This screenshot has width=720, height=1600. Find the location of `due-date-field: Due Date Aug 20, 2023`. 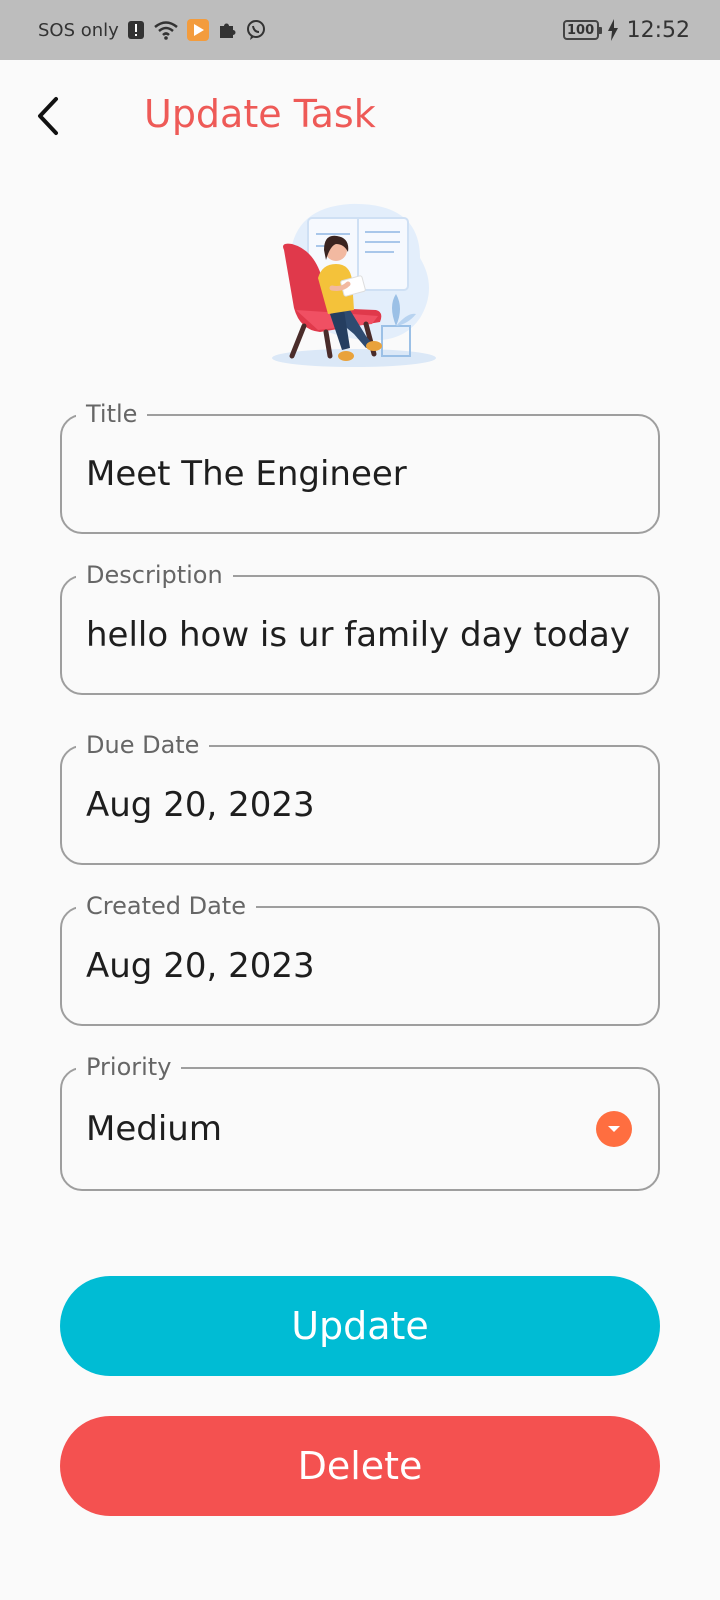

due-date-field: Due Date Aug 20, 2023 is located at coordinates (360, 798).